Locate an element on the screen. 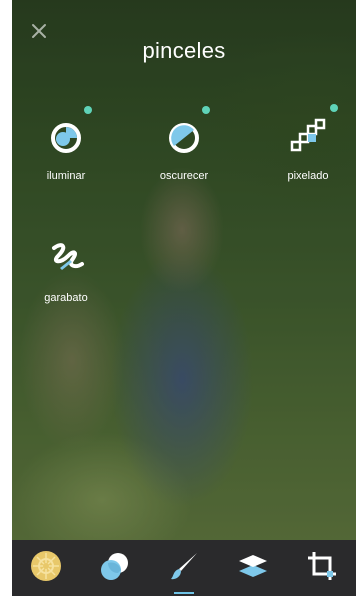 Image resolution: width=356 pixels, height=596 pixels. tab-layers is located at coordinates (253, 568).